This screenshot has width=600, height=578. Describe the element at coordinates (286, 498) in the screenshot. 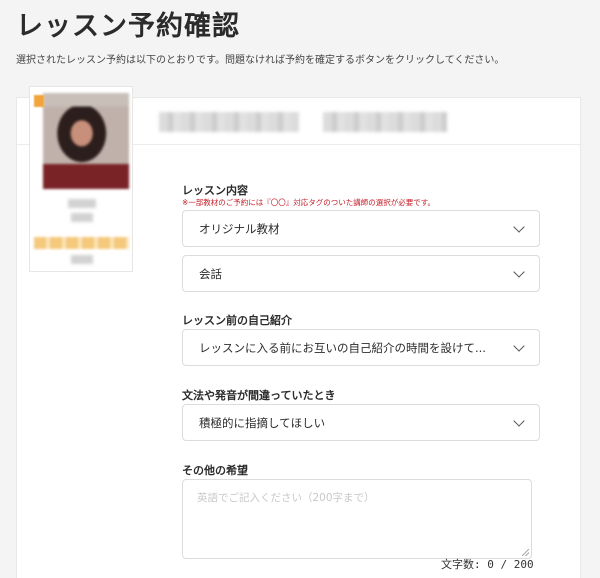

I see `other-requests-placeholder: 英語でご記入ください（200字まで）` at that location.